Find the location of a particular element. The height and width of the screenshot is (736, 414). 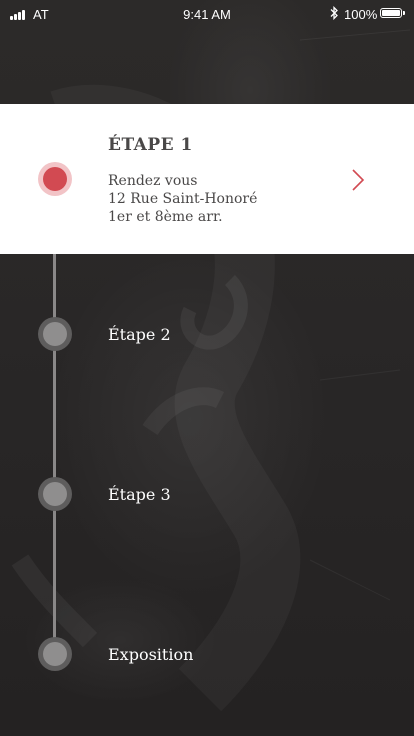

active-step-line: 1er et 8ème arr. is located at coordinates (165, 217).